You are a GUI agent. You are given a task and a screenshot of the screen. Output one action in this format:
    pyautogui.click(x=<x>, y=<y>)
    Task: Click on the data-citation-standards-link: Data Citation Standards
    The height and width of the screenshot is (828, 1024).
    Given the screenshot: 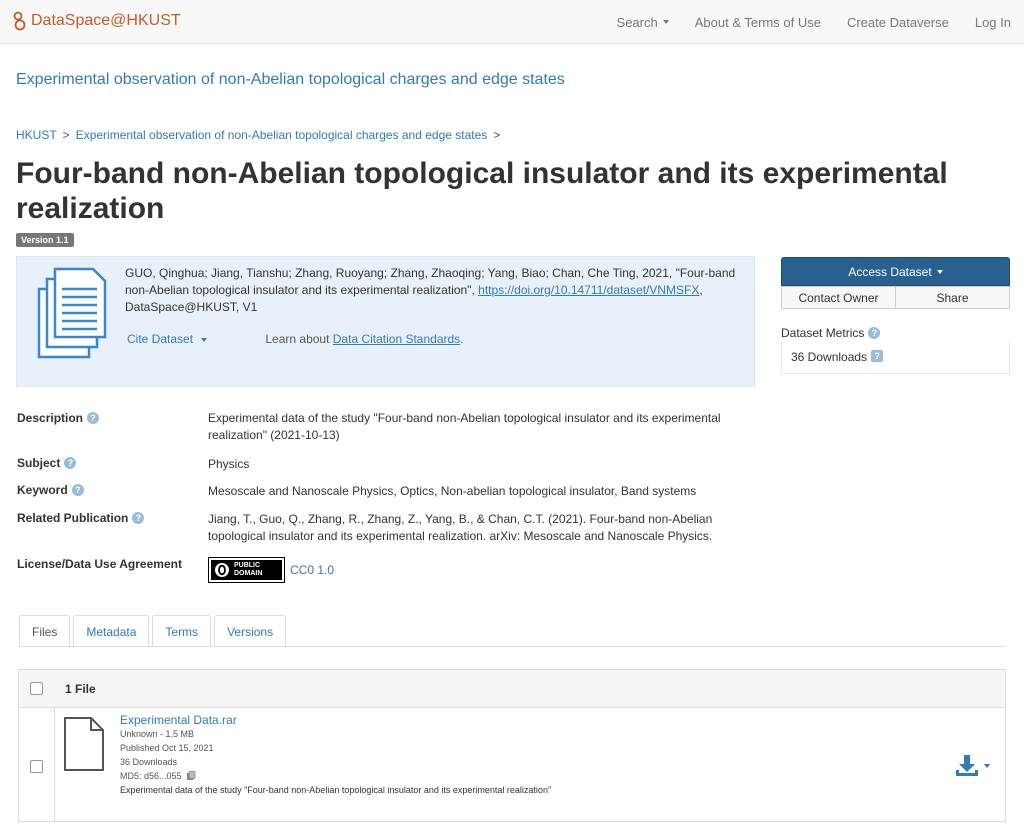 What is the action you would take?
    pyautogui.click(x=396, y=339)
    